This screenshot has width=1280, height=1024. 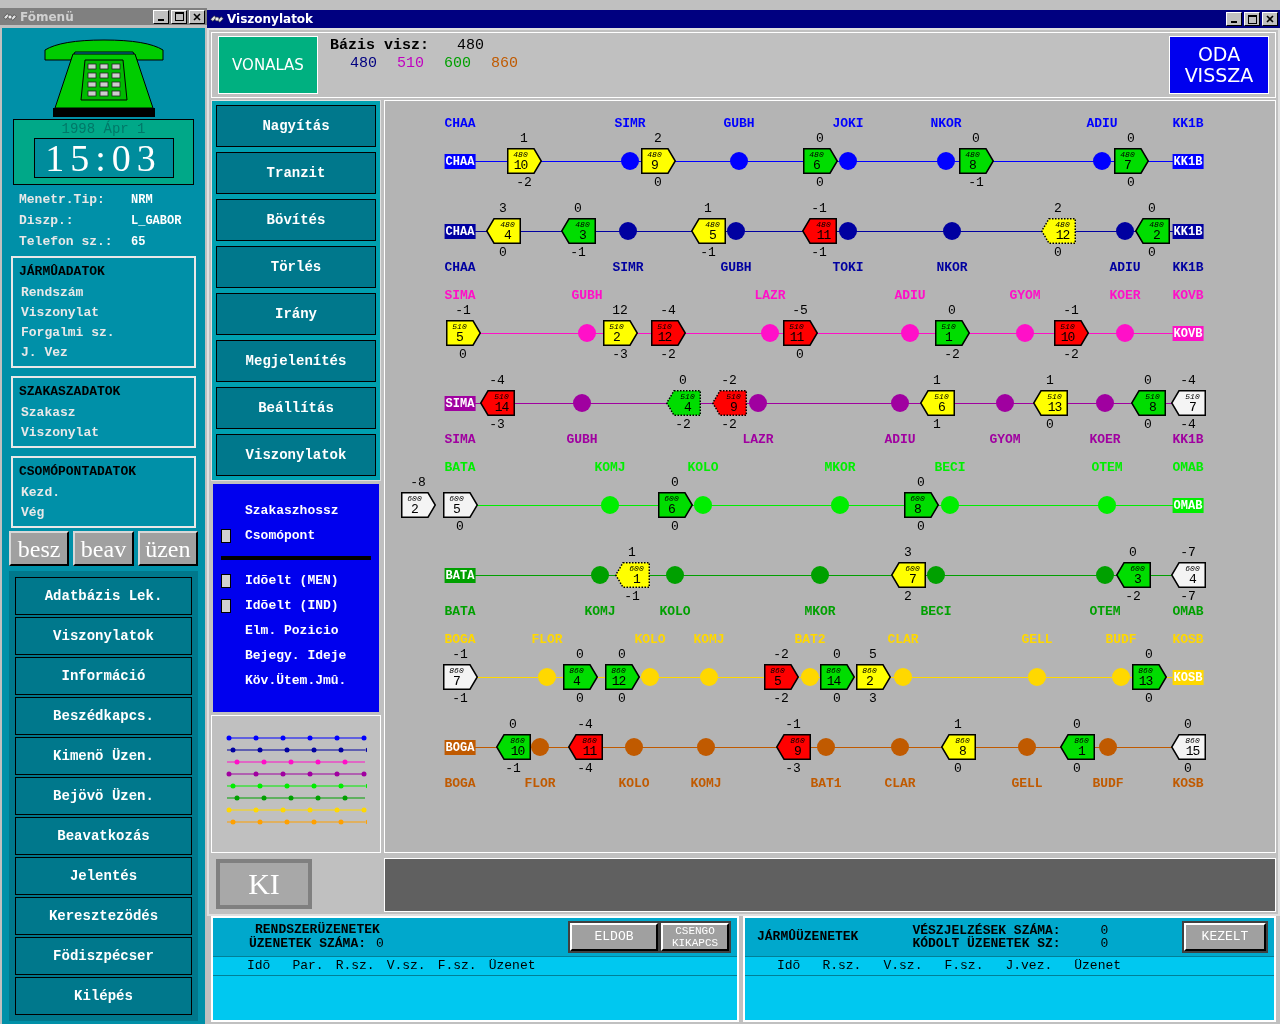 I want to click on vehicle-marker: 480 3, so click(x=578, y=231).